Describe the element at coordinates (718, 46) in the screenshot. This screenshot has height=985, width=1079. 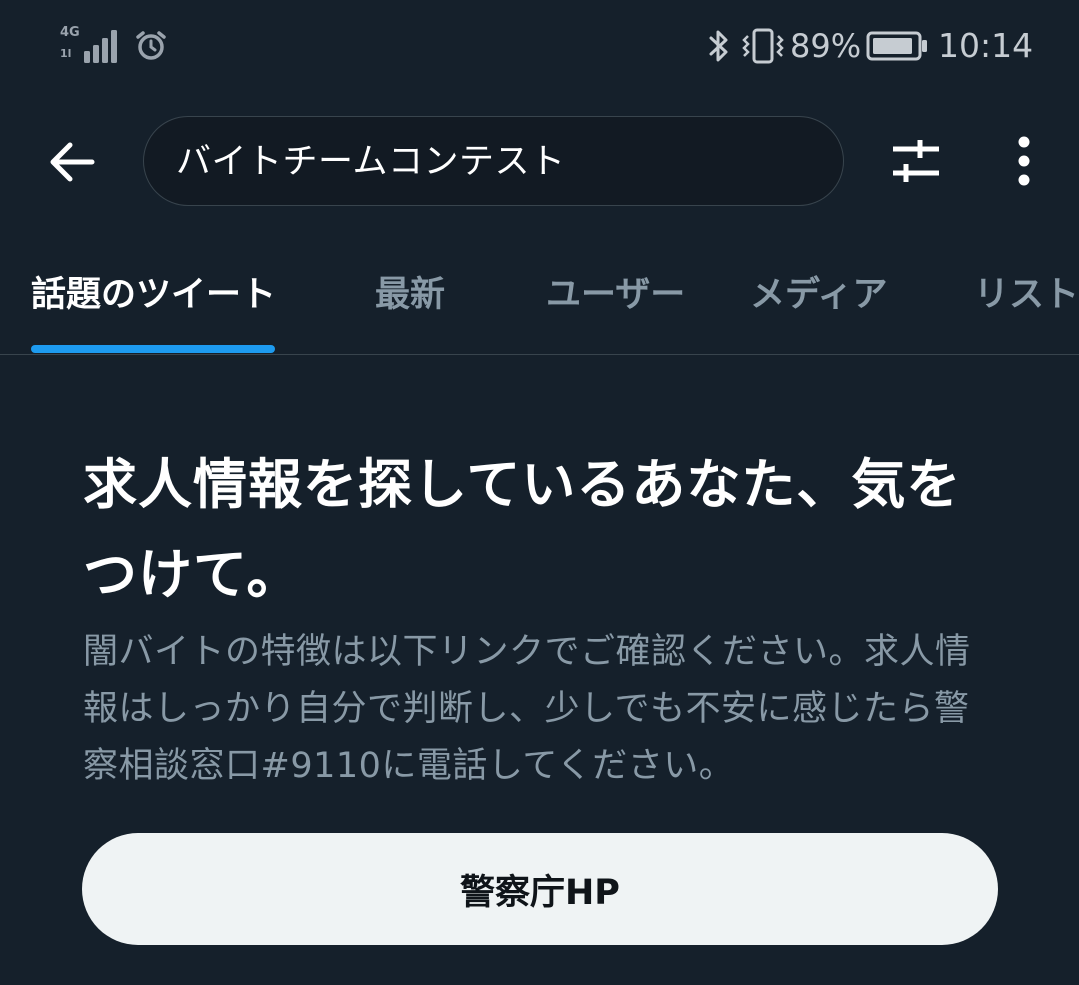
I see `bluetooth-icon` at that location.